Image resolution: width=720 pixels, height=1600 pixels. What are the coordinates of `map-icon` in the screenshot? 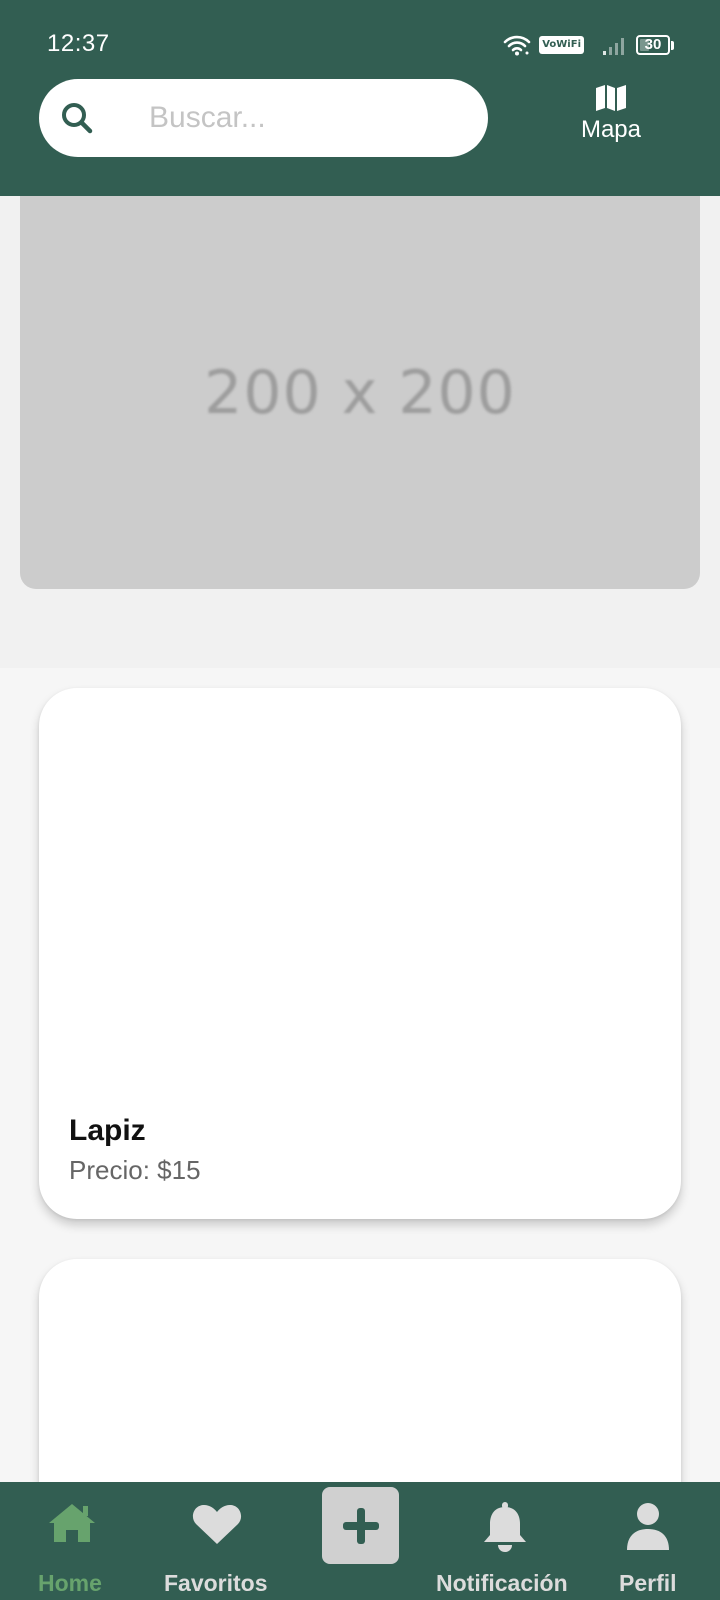 It's located at (611, 98).